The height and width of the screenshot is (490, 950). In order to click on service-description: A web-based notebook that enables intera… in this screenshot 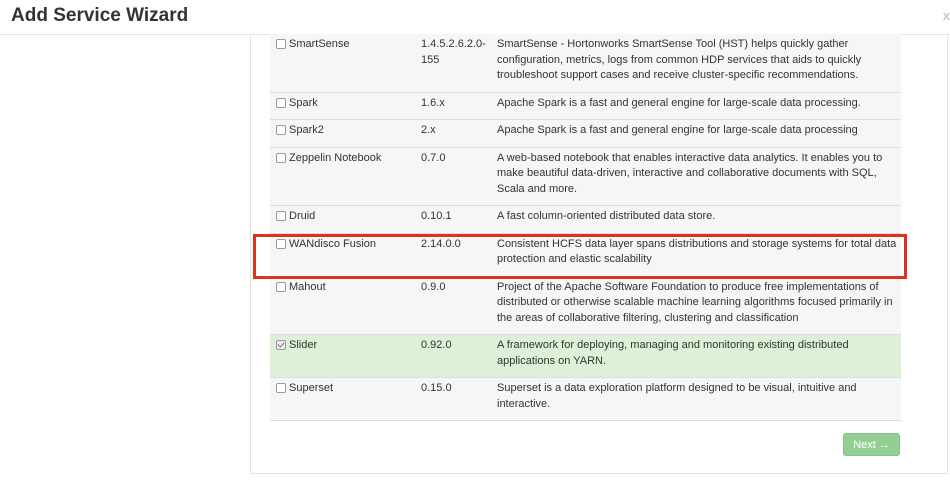, I will do `click(697, 174)`.